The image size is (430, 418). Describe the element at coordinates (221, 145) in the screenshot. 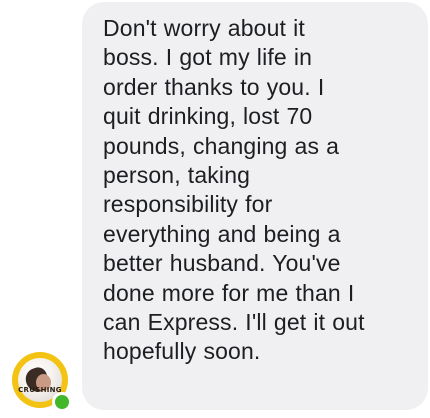

I see `message-line: pounds, changing as a` at that location.